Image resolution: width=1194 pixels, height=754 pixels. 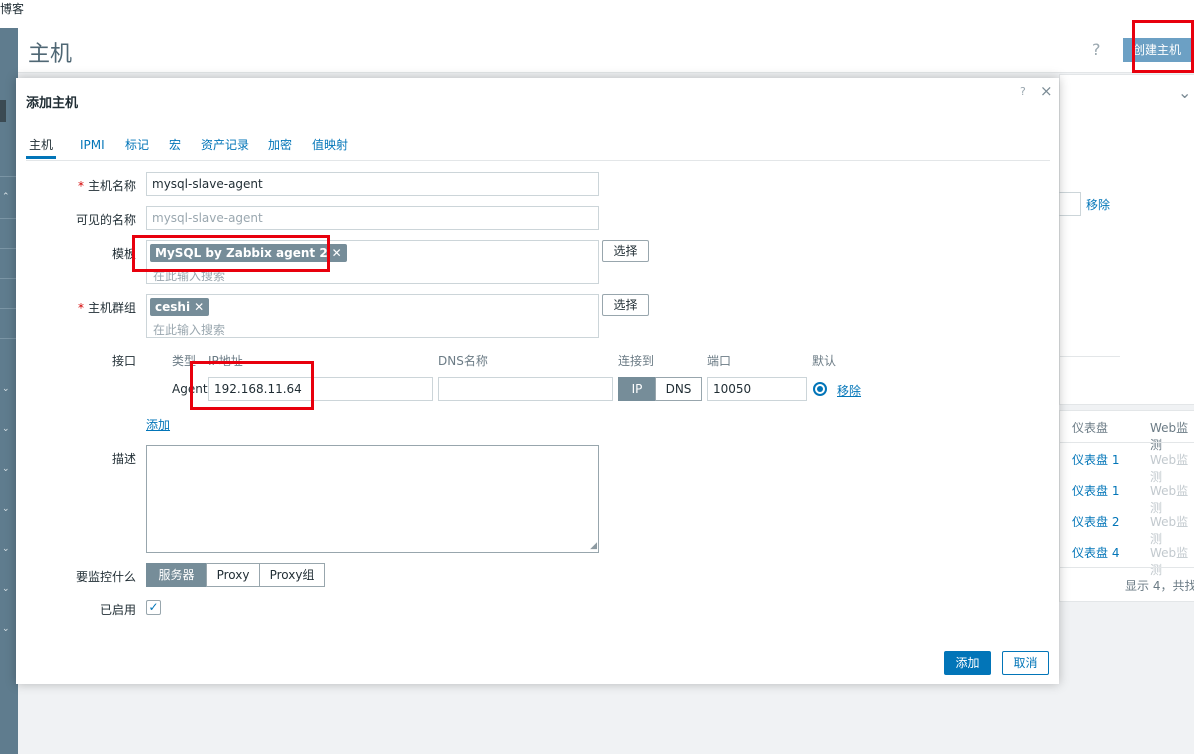 I want to click on enabled-checkbox: ✓, so click(x=153, y=607).